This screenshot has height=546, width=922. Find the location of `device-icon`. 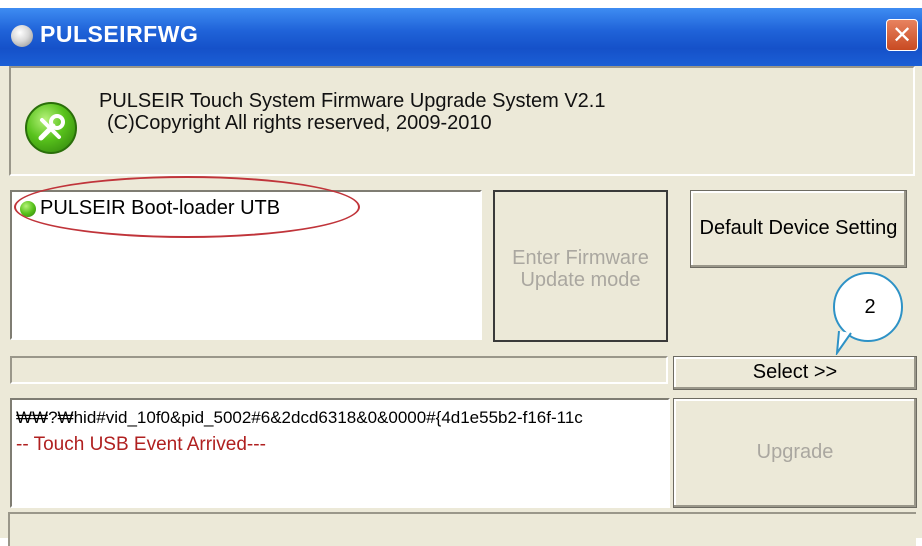

device-icon is located at coordinates (28, 209).